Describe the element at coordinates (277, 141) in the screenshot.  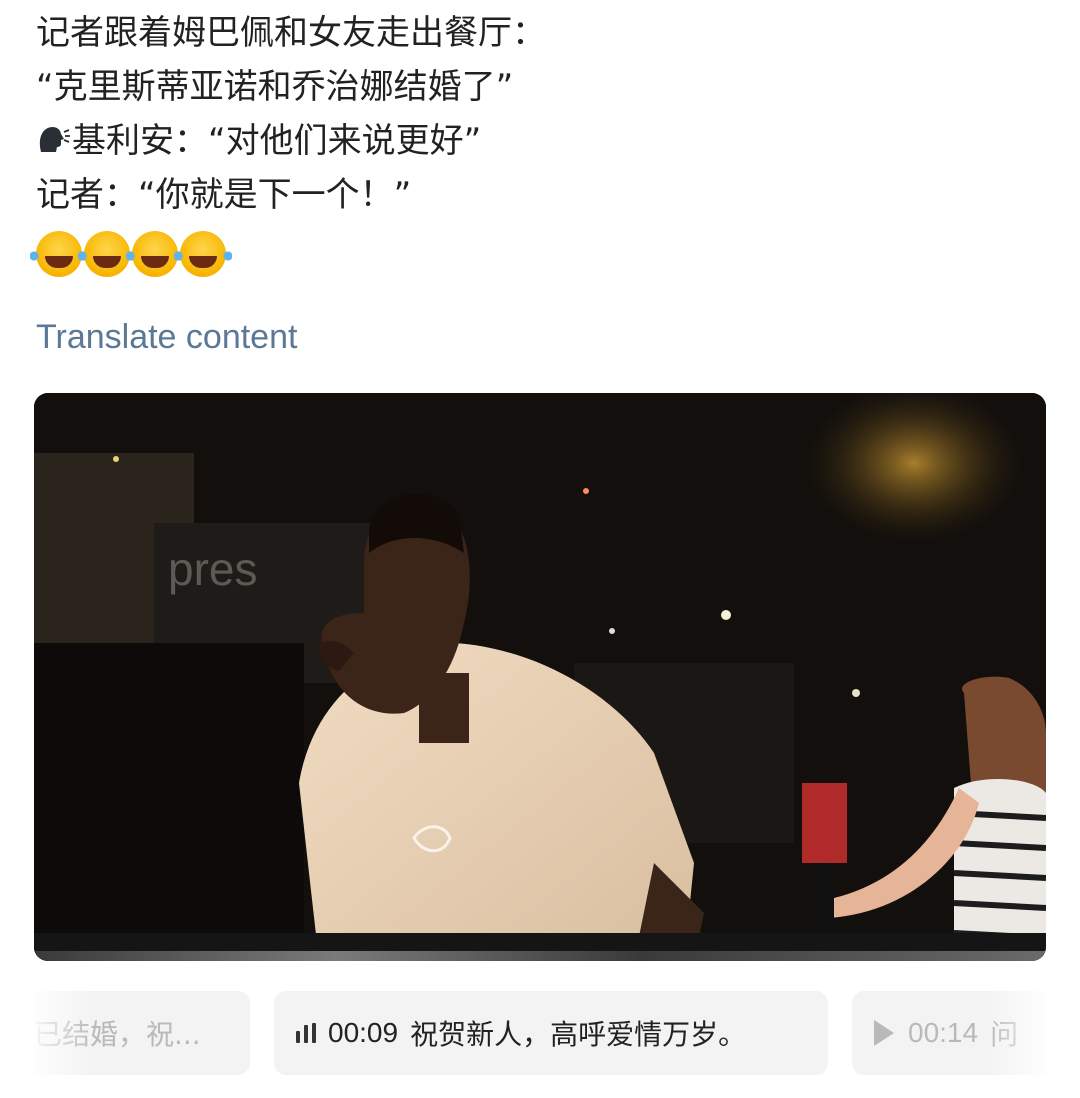
I see `post-line-3-text: 基利安：“对他们来说更好”` at that location.